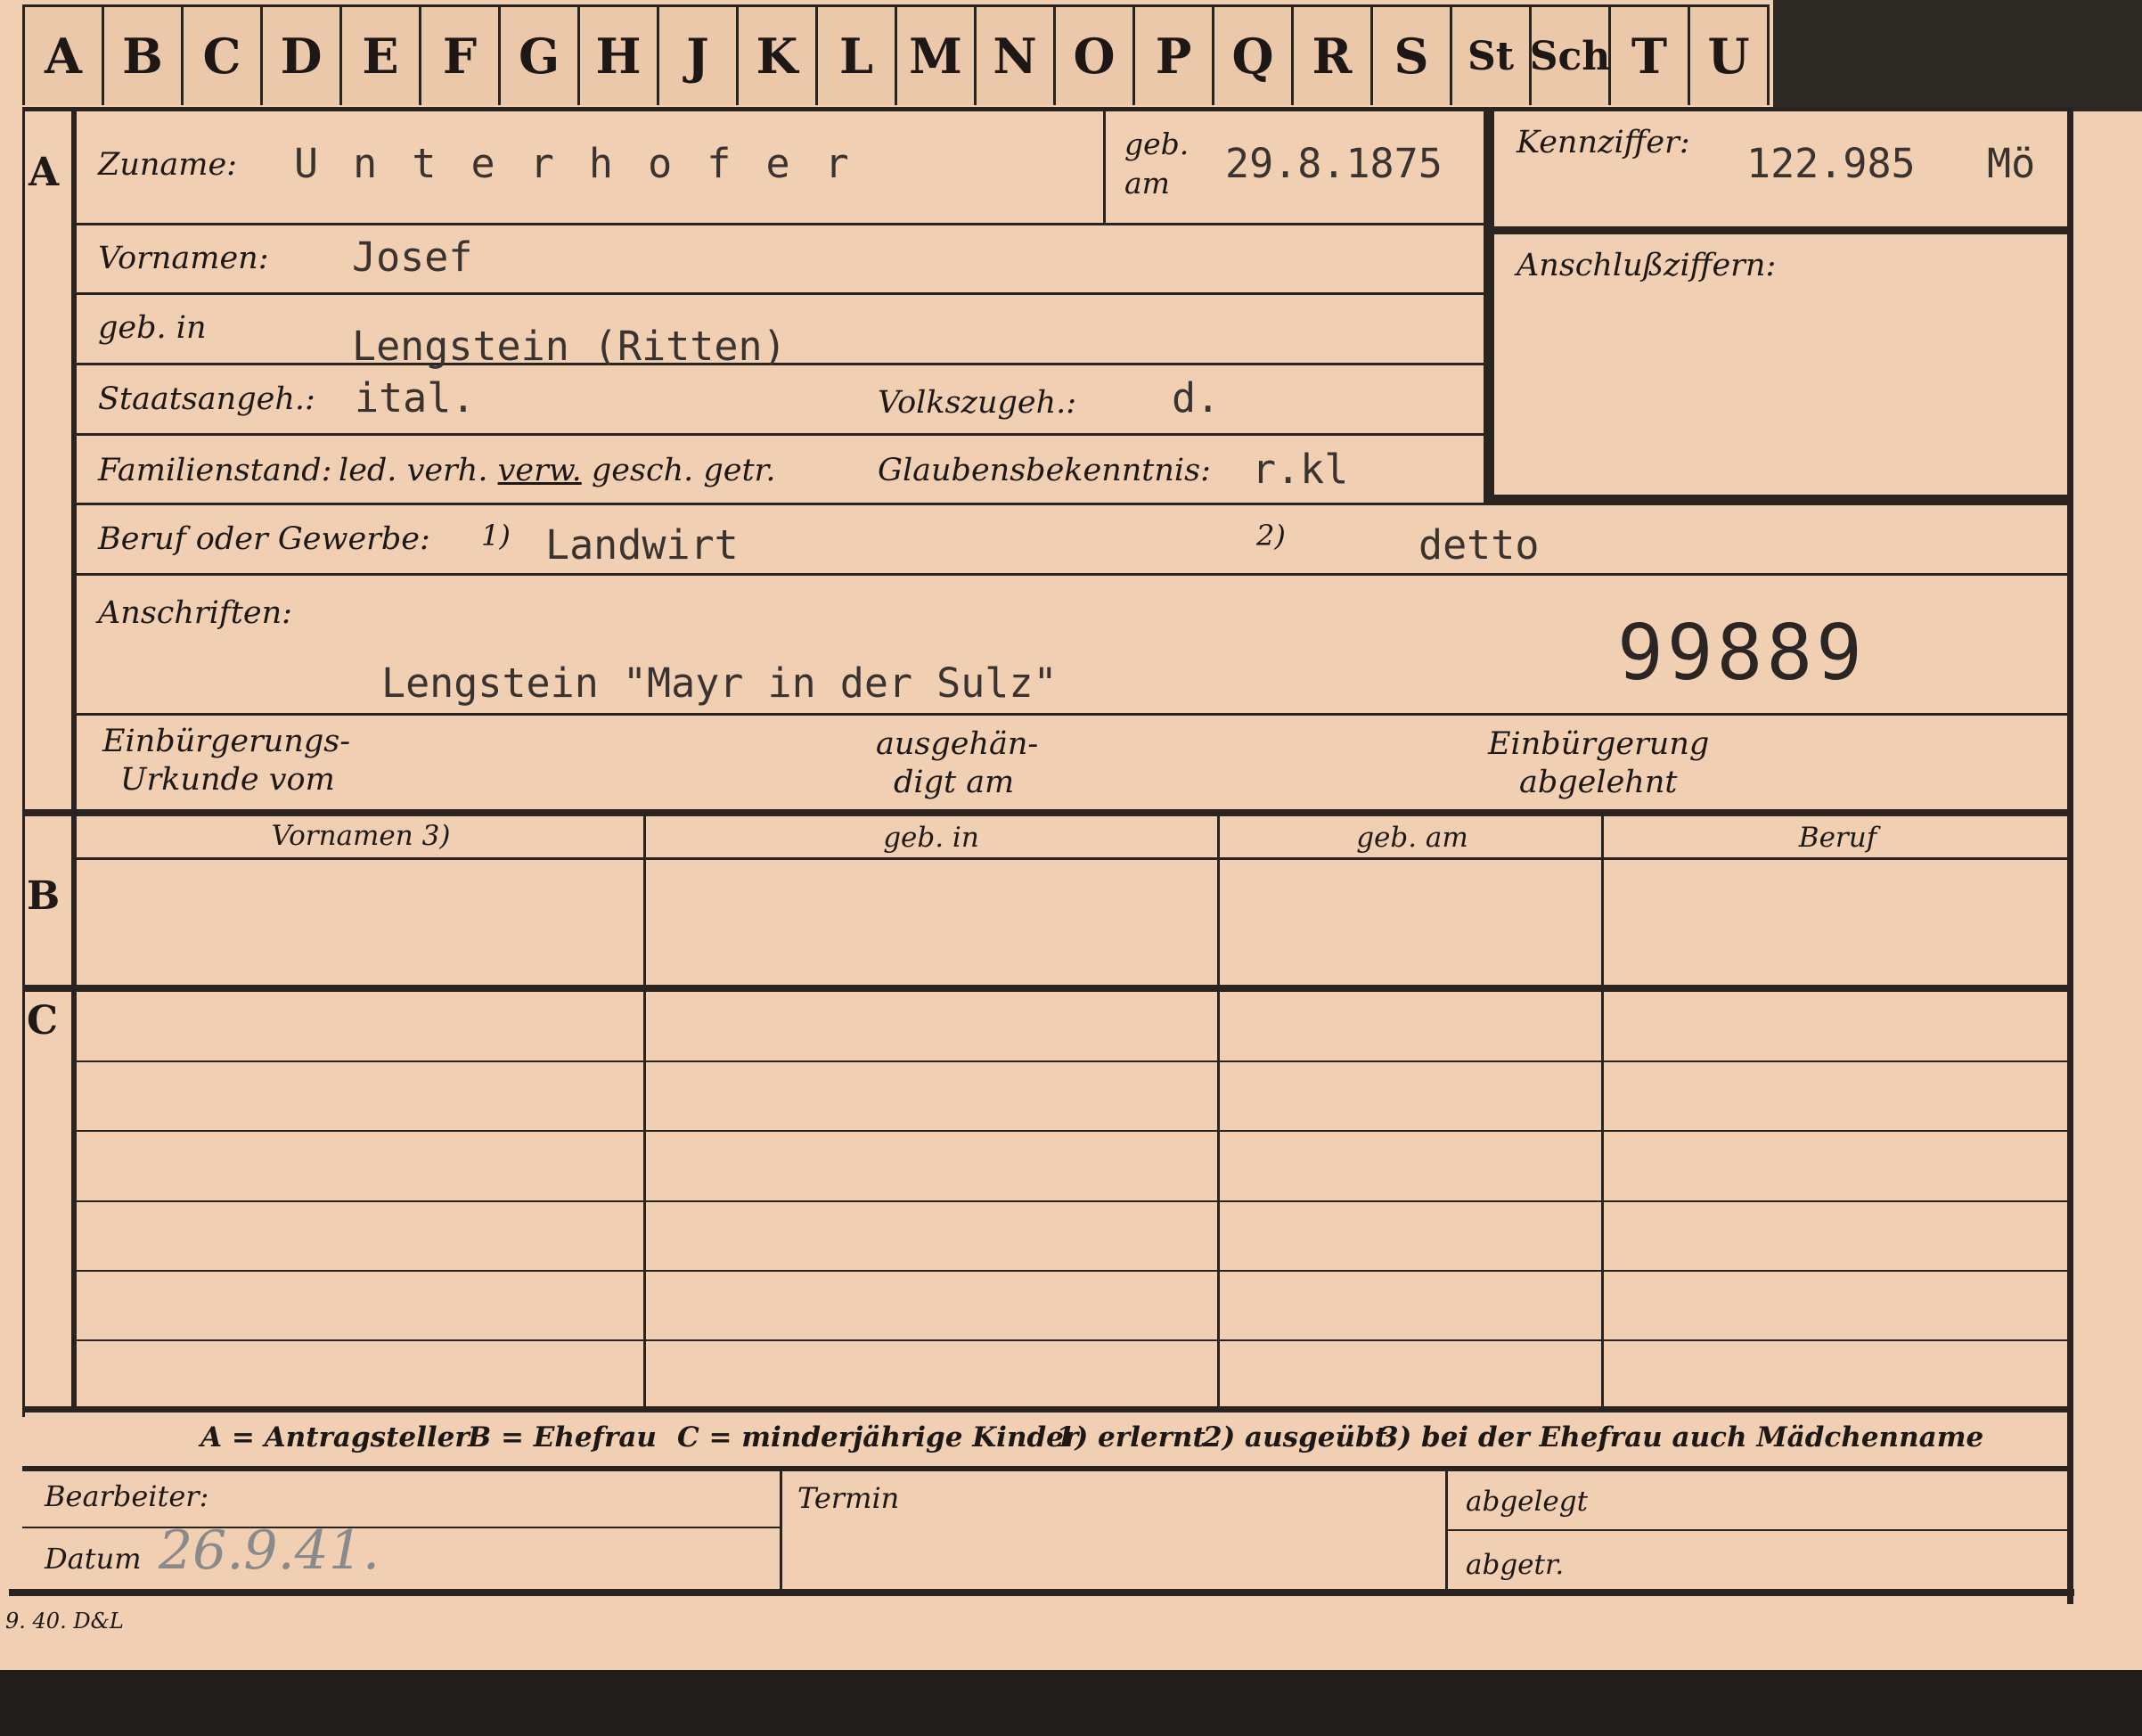  I want to click on section-b-marker: B, so click(44, 896).